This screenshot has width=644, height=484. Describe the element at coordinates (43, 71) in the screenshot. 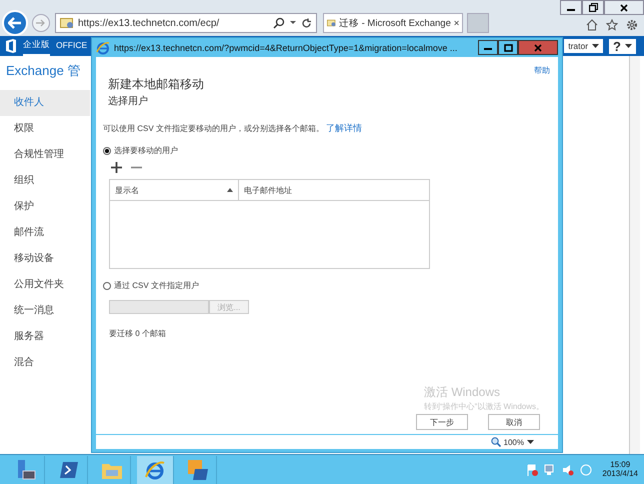

I see `app-title: Exchange 管` at that location.